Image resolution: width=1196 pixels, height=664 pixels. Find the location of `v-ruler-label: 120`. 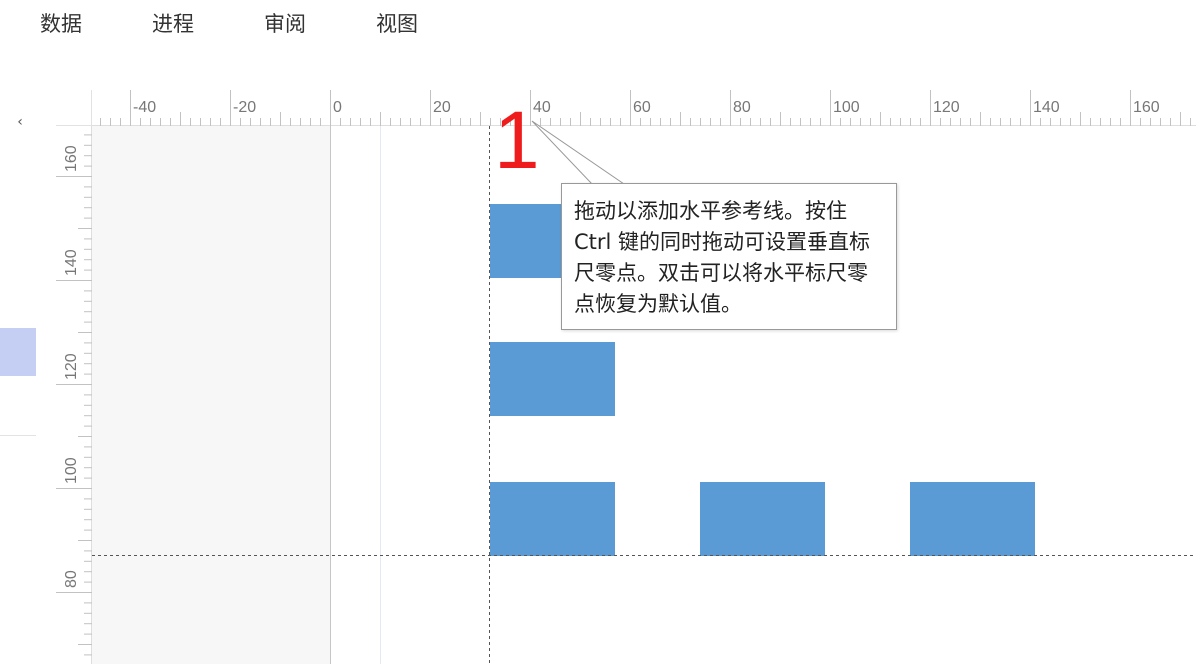

v-ruler-label: 120 is located at coordinates (71, 366).